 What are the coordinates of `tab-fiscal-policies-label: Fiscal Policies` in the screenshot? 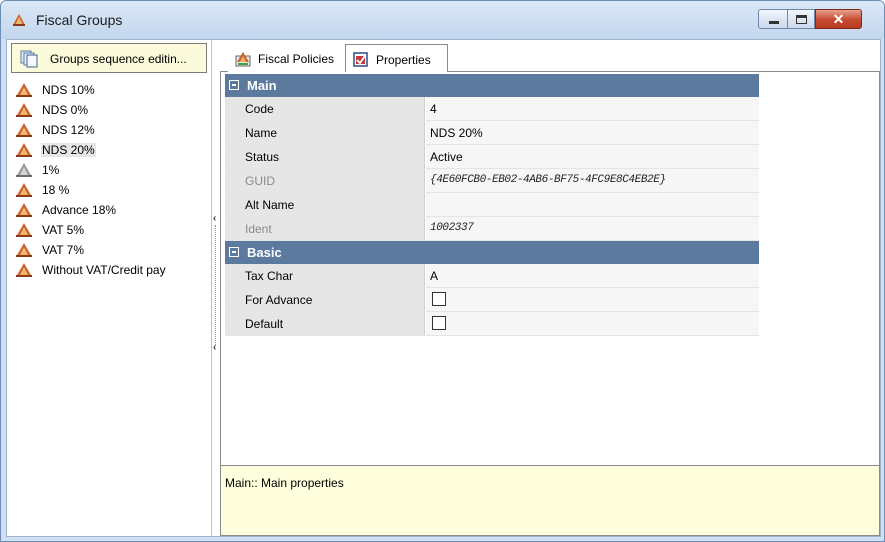 It's located at (296, 59).